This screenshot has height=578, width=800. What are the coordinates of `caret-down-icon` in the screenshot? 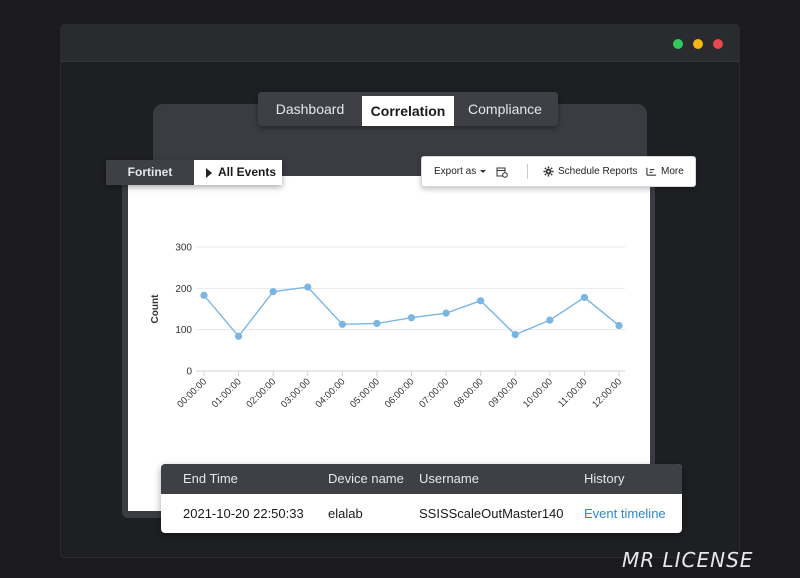 It's located at (483, 171).